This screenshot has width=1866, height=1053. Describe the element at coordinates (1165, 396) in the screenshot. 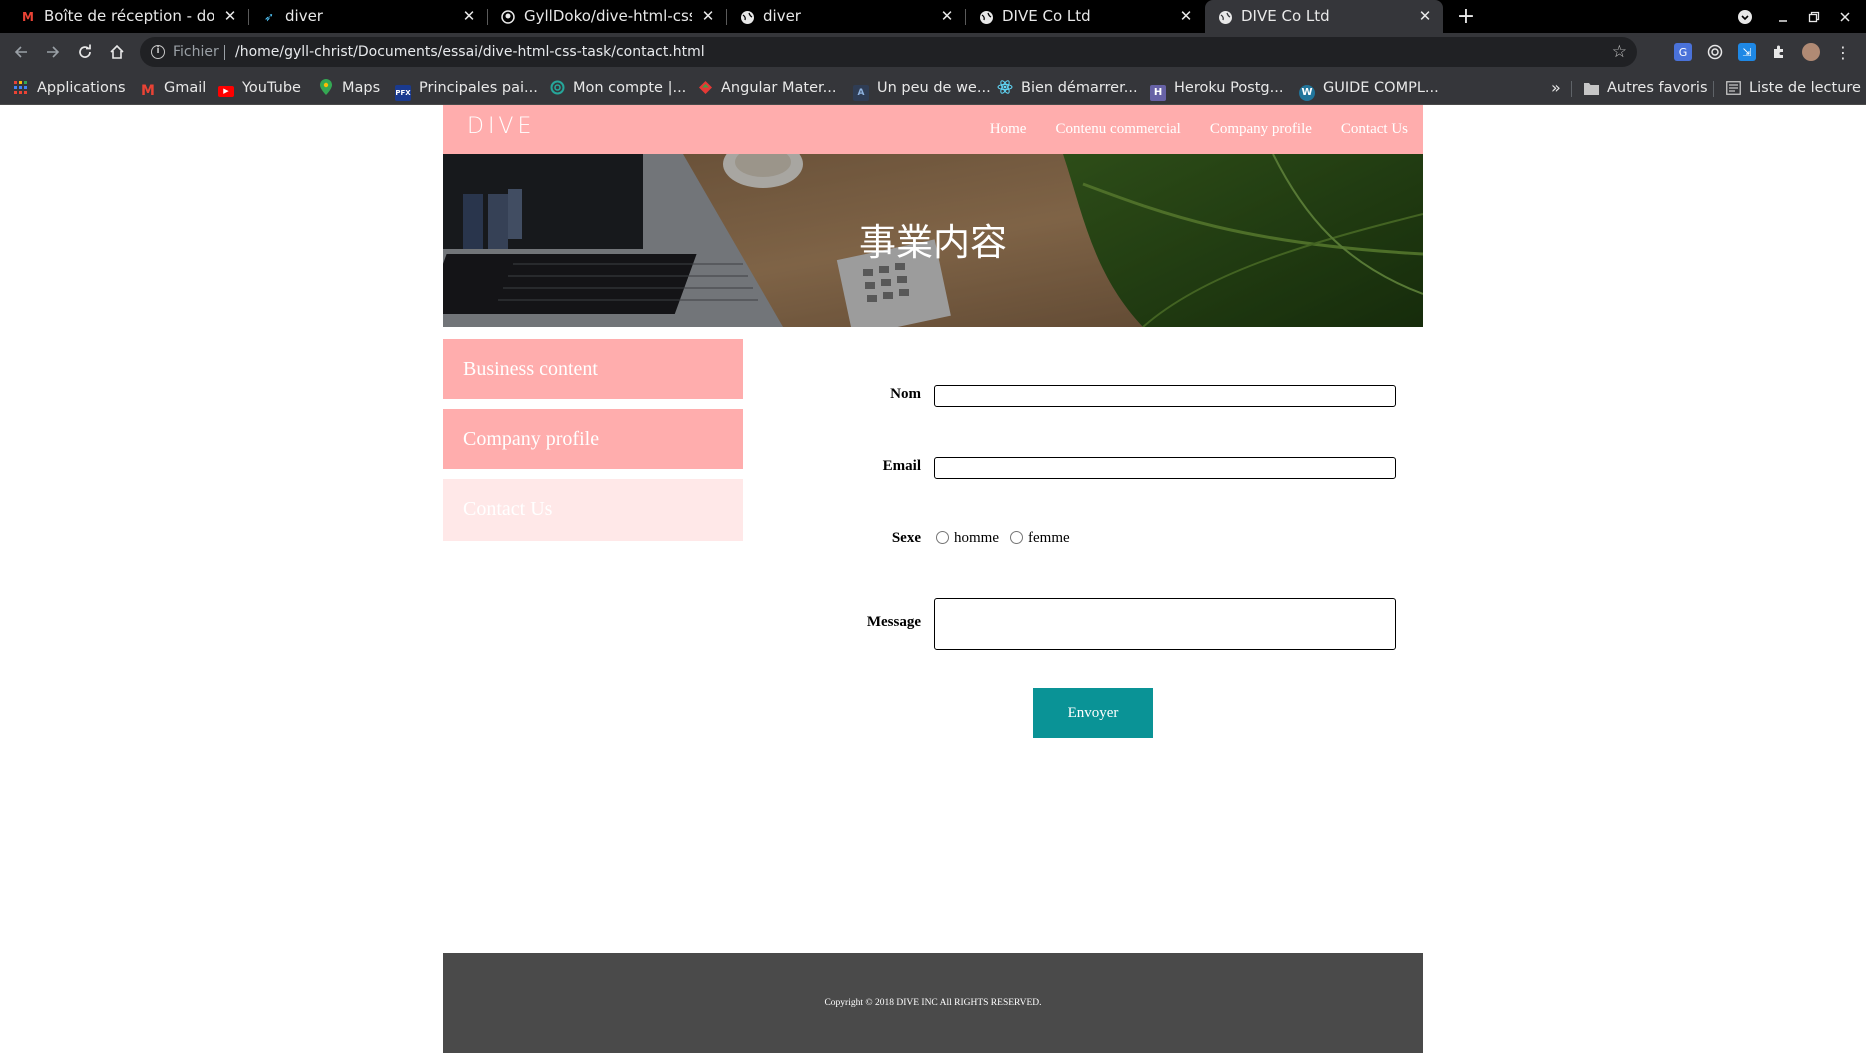

I see `name-input` at that location.